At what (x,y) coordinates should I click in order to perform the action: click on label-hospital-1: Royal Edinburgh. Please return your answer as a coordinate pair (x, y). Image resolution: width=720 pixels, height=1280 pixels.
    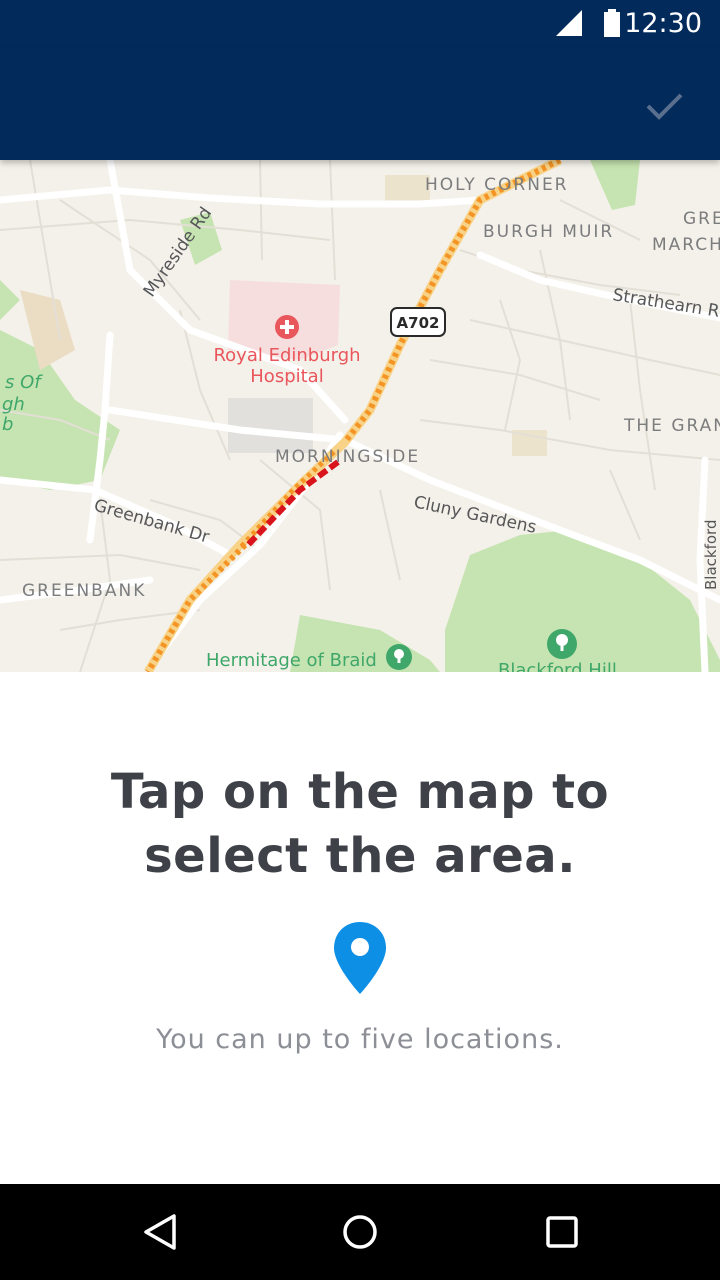
    Looking at the image, I should click on (286, 355).